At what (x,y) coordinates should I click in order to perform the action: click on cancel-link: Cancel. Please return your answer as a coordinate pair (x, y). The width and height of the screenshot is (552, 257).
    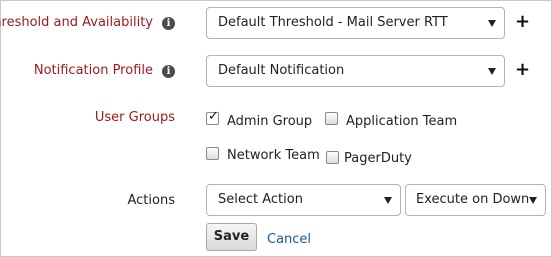
    Looking at the image, I should click on (289, 239).